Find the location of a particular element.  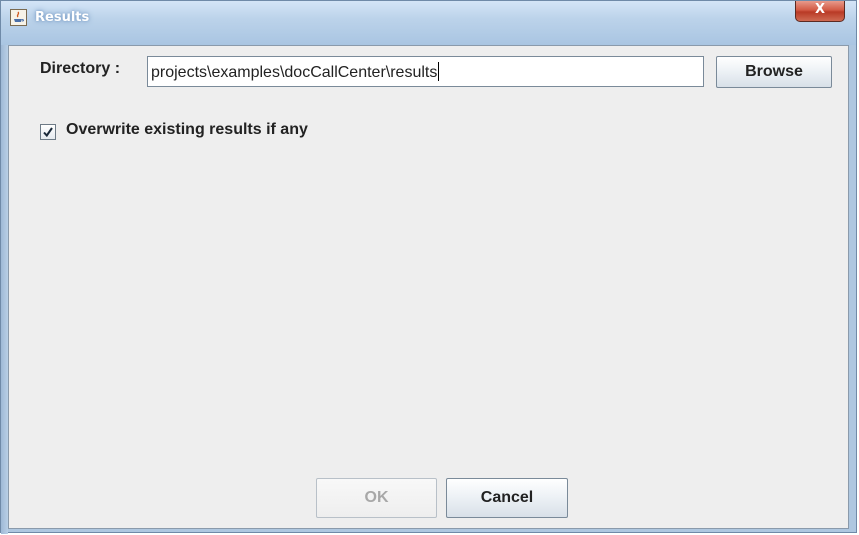

check-icon is located at coordinates (48, 132).